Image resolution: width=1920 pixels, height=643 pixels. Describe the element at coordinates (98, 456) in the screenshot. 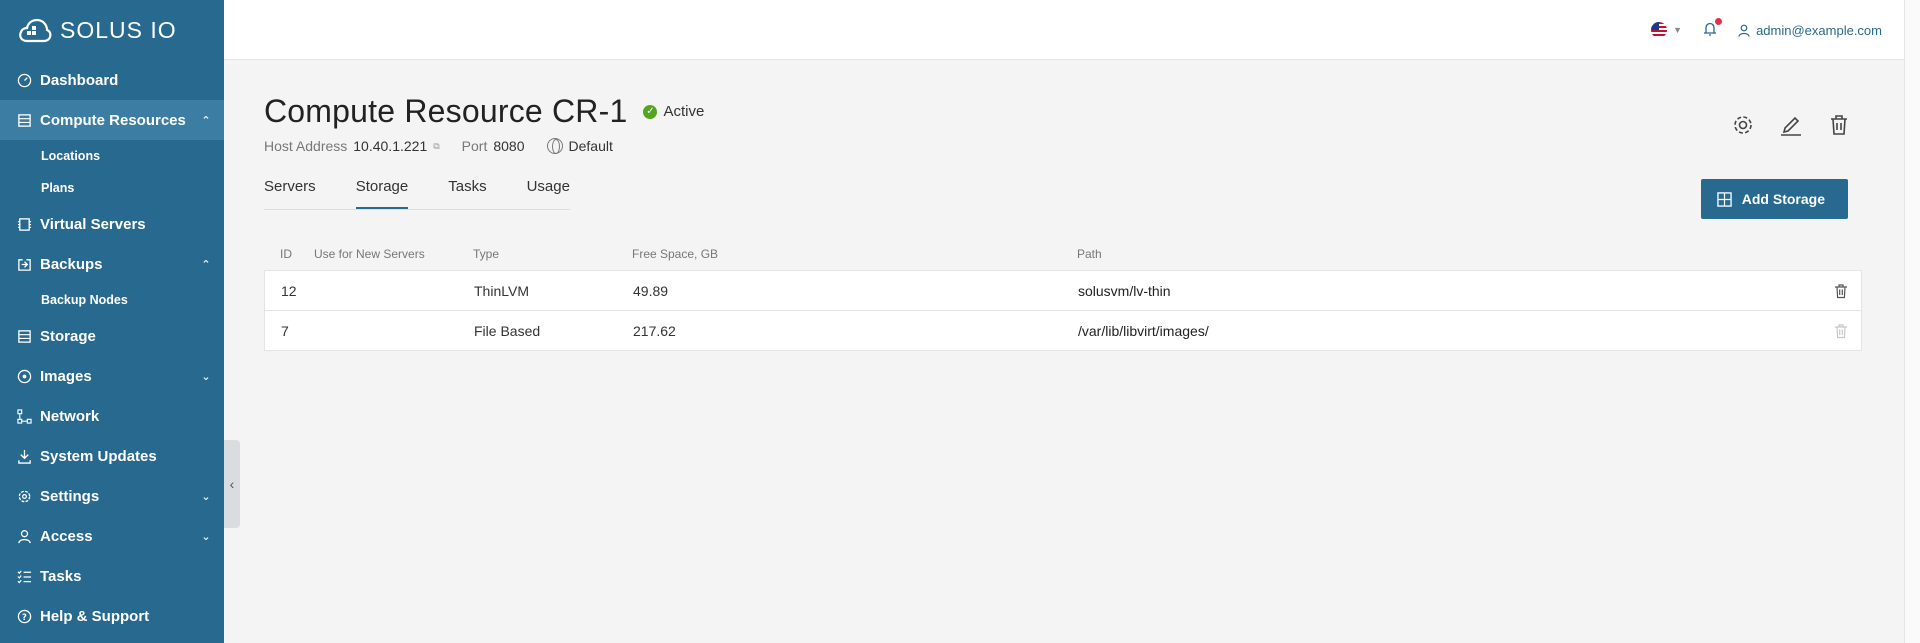

I see `sidebar-item-label: System Updates` at that location.